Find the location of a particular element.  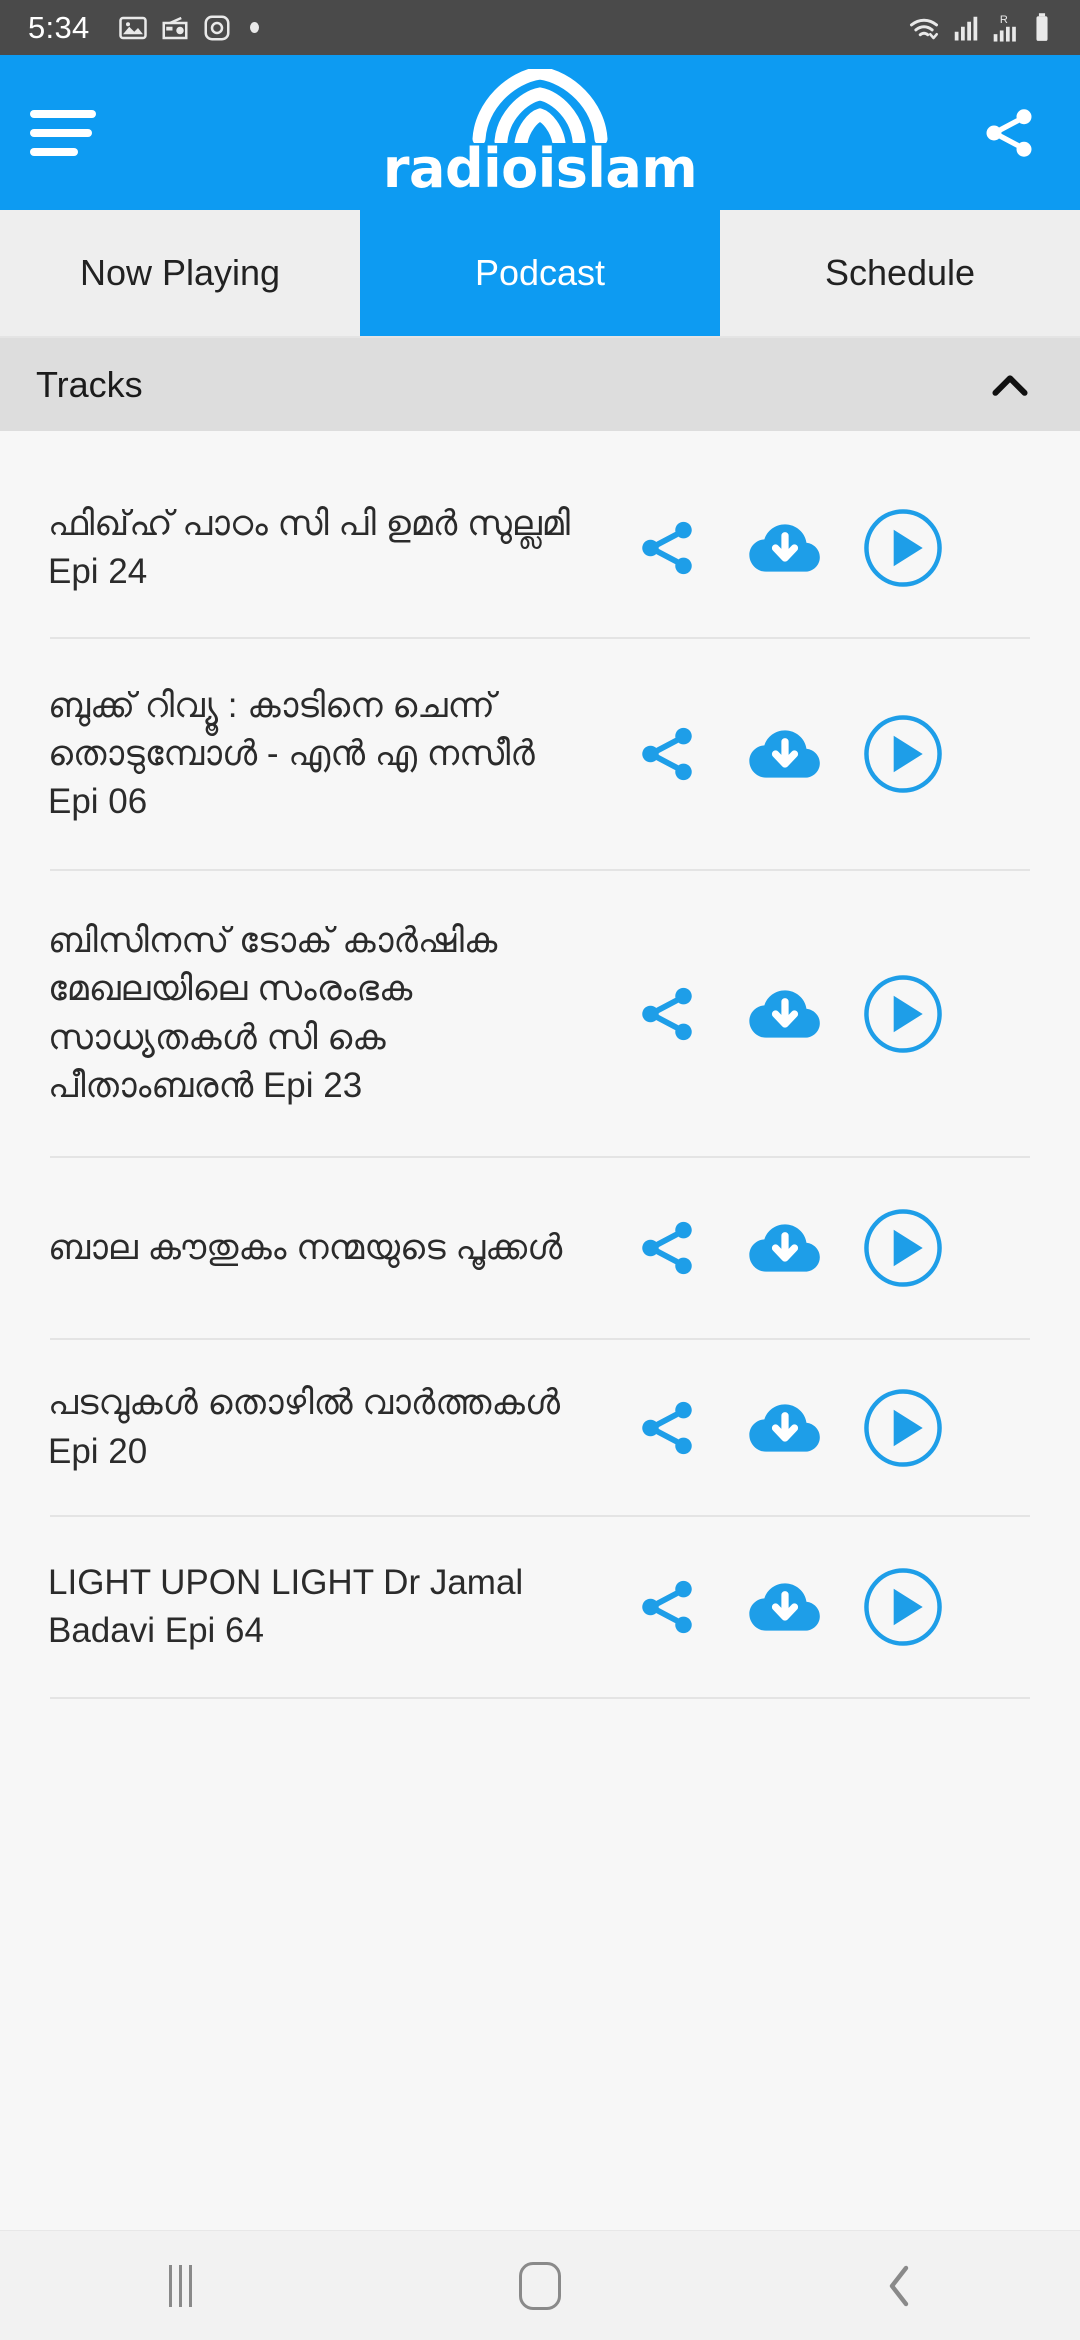

radioislam-dome-logo is located at coordinates (540, 108).